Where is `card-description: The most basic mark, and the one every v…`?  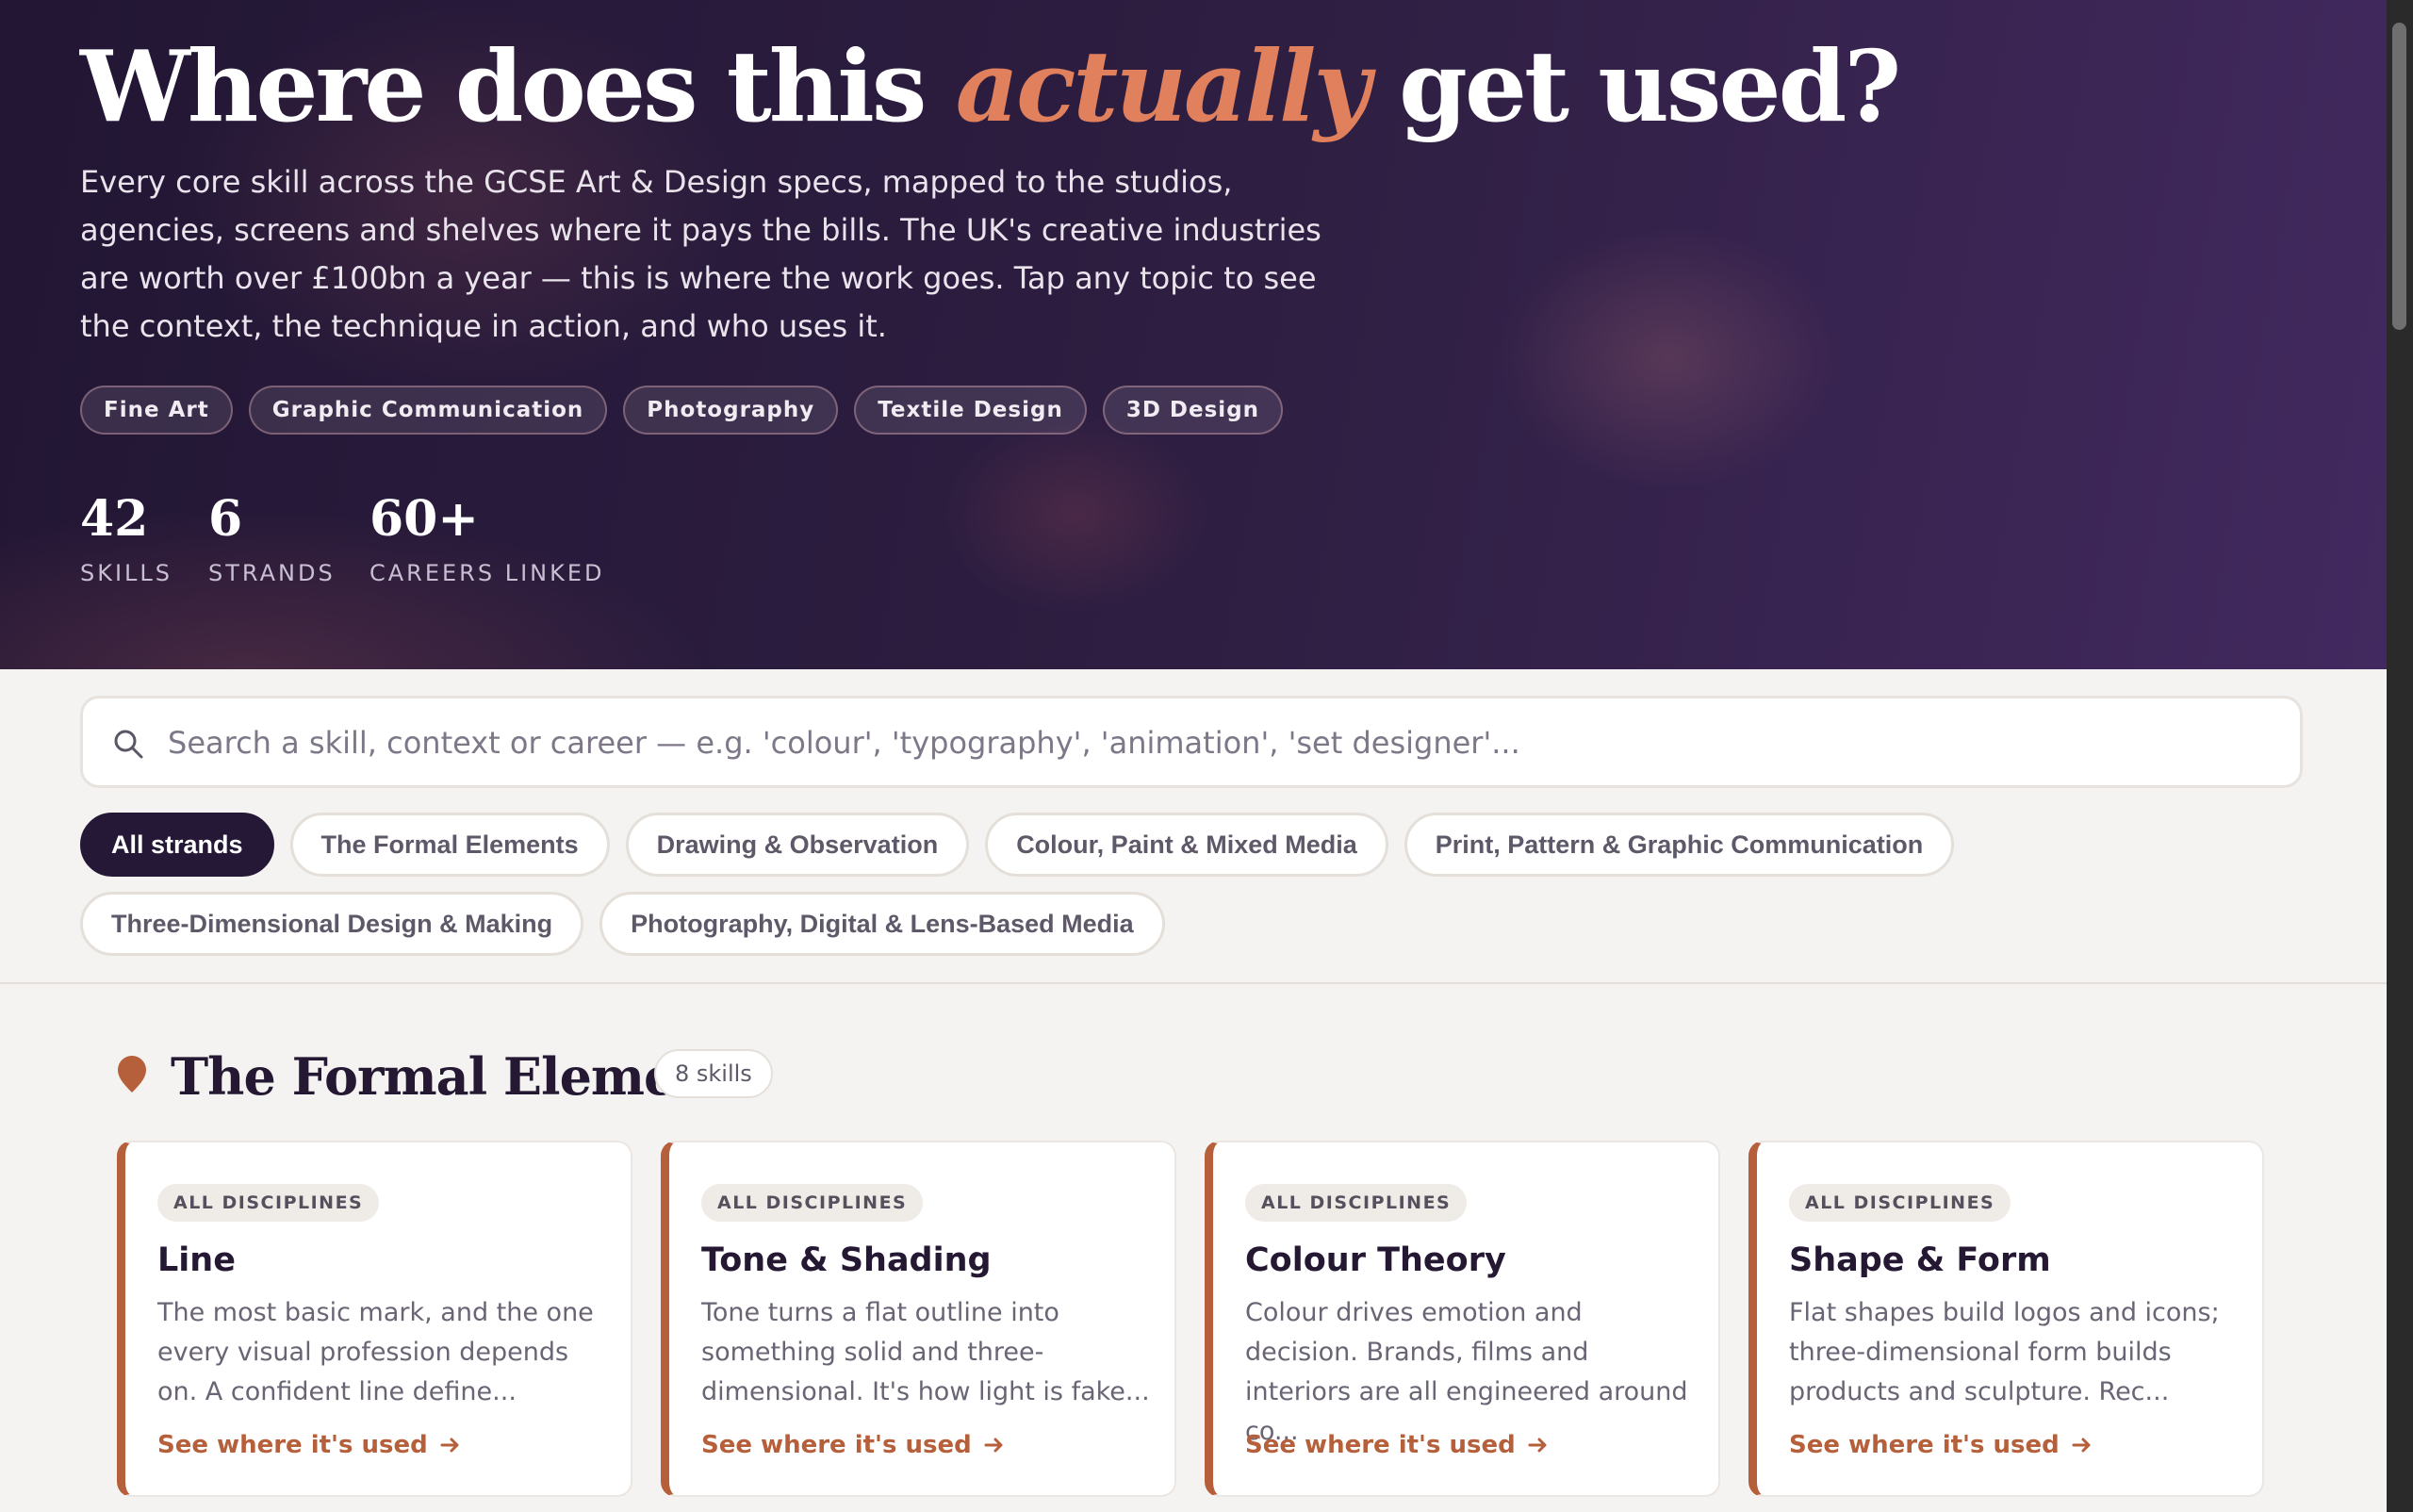
card-description: The most basic mark, and the one every v… is located at coordinates (376, 1352).